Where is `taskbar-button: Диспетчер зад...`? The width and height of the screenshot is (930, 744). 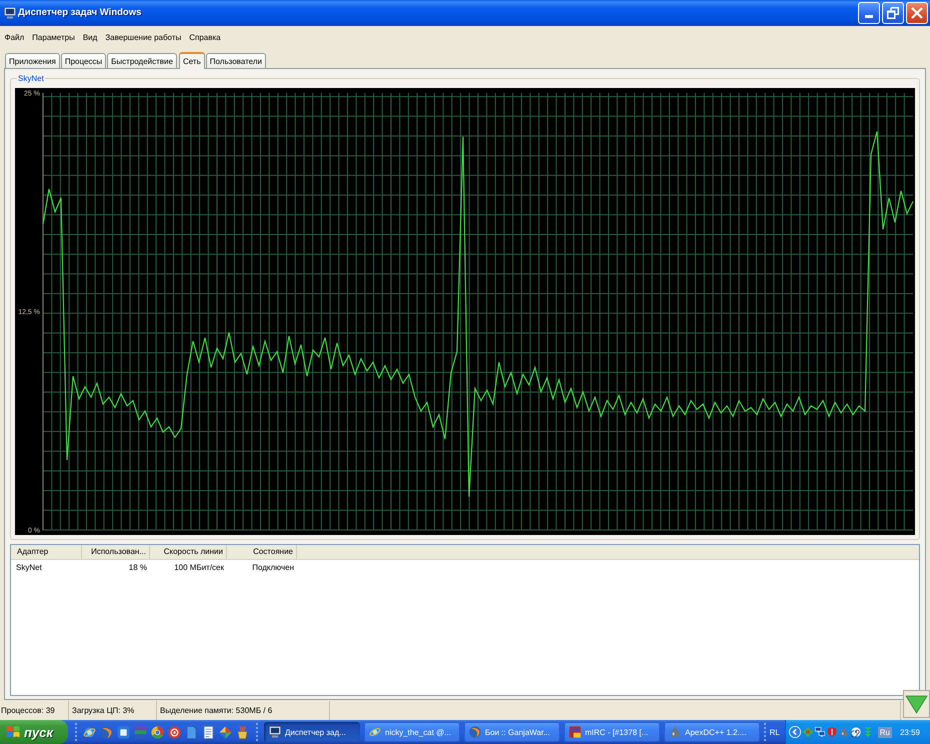
taskbar-button: Диспетчер зад... is located at coordinates (312, 732).